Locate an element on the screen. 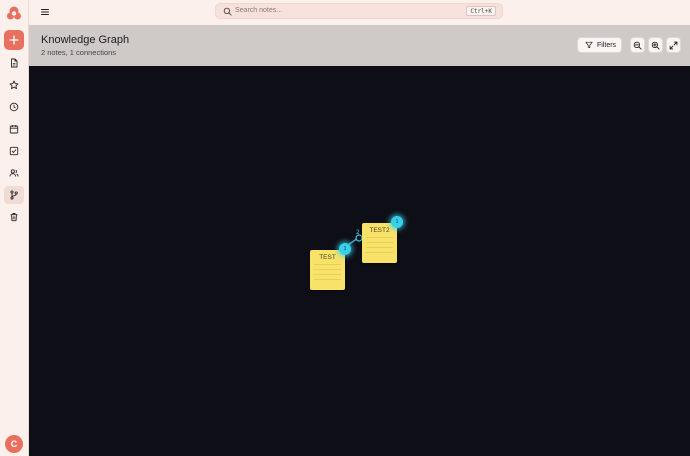 Image resolution: width=690 pixels, height=456 pixels. search-icon is located at coordinates (227, 11).